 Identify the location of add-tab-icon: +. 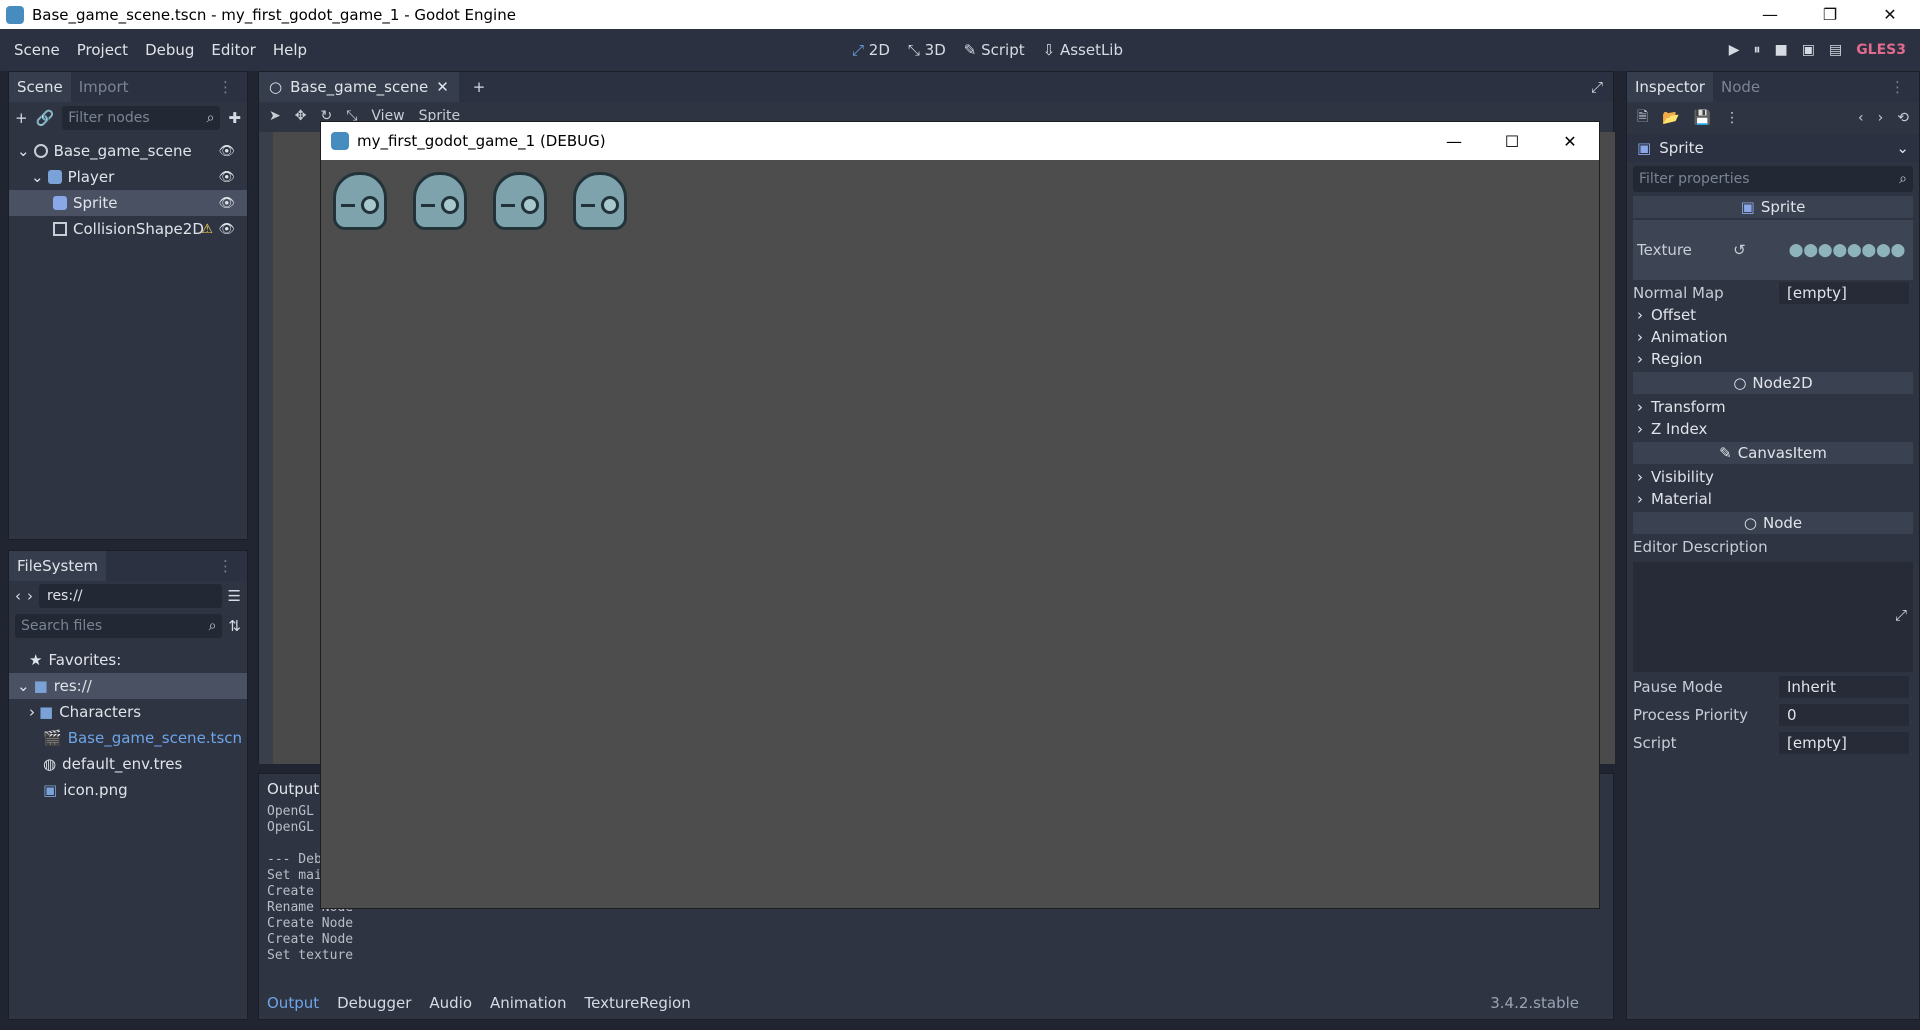
(479, 87).